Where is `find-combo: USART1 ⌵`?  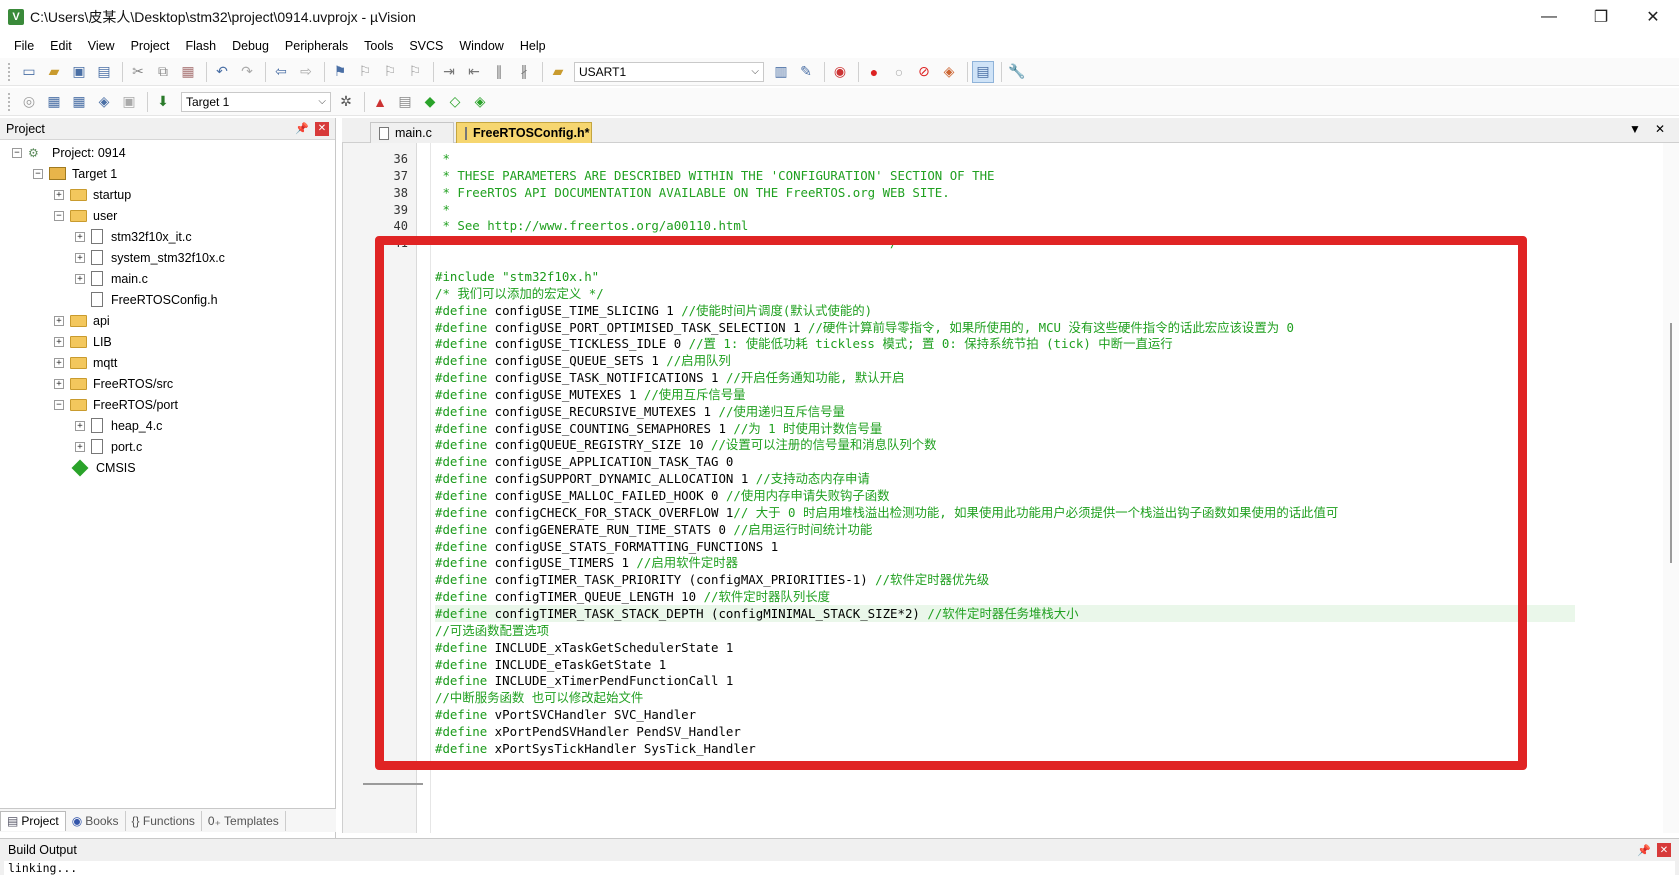
find-combo: USART1 ⌵ is located at coordinates (669, 71).